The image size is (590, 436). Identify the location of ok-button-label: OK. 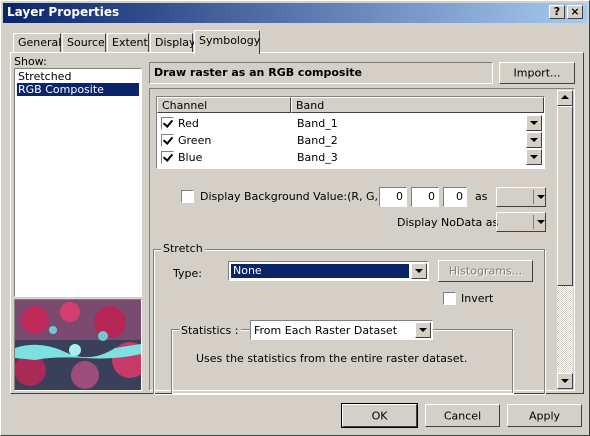
(379, 415).